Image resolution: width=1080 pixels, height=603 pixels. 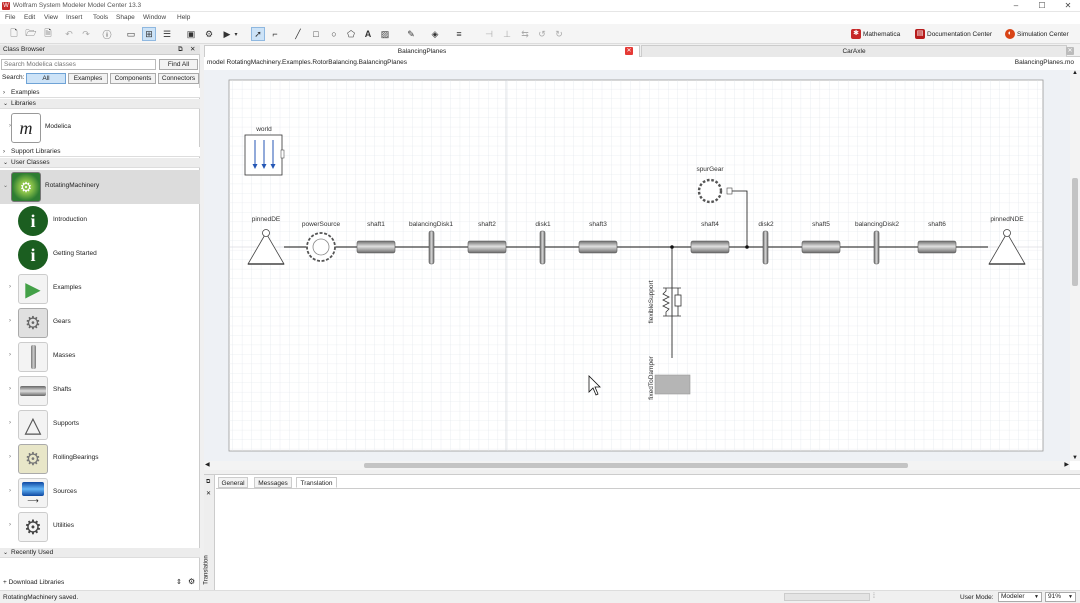 I want to click on bitmap-tool-icon: ▨, so click(x=385, y=34).